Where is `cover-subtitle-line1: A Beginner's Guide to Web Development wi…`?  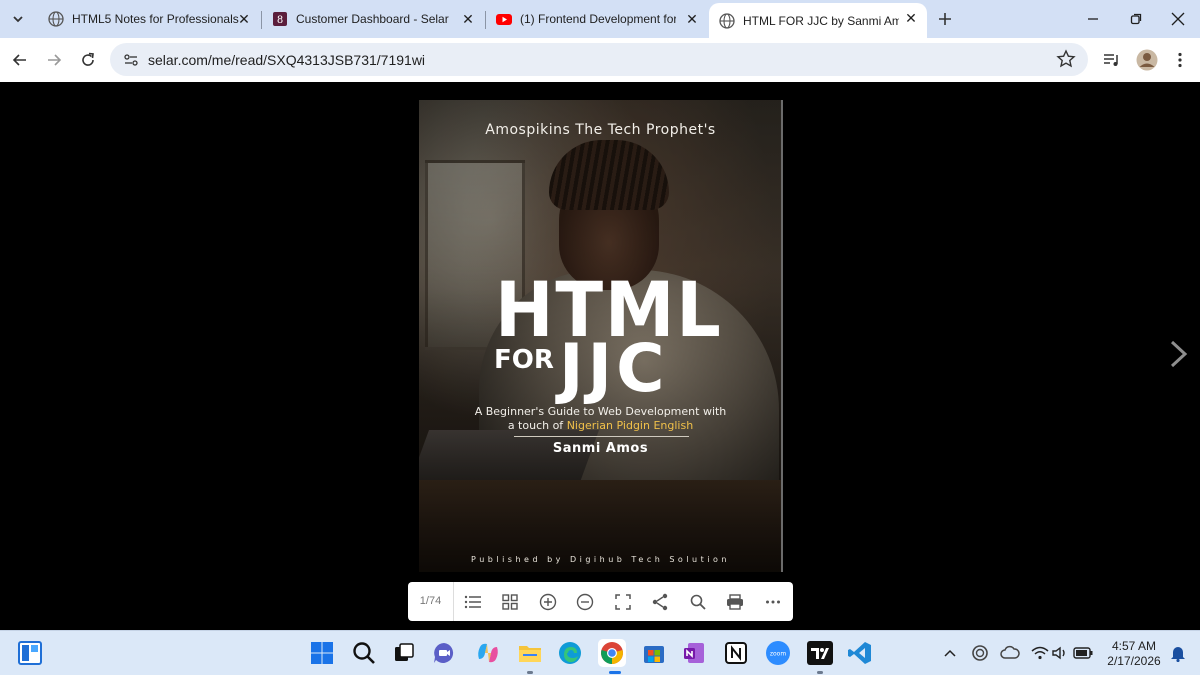
cover-subtitle-line1: A Beginner's Guide to Web Development wi… is located at coordinates (600, 411).